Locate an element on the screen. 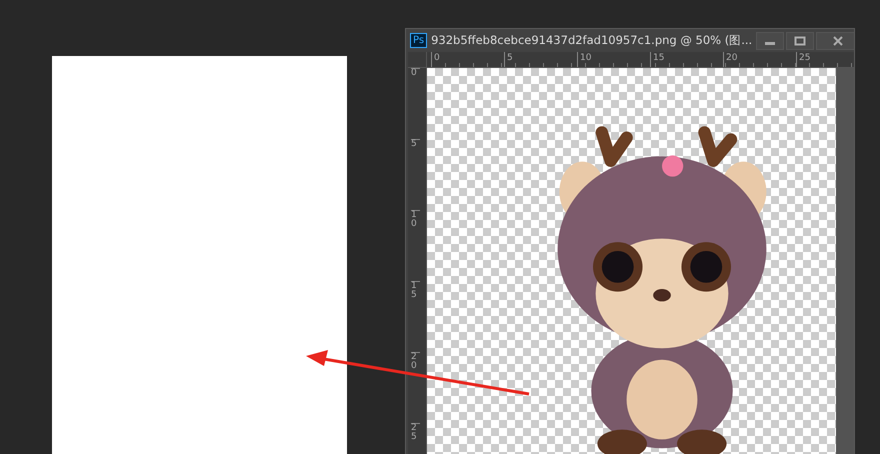  maximize-icon is located at coordinates (800, 41).